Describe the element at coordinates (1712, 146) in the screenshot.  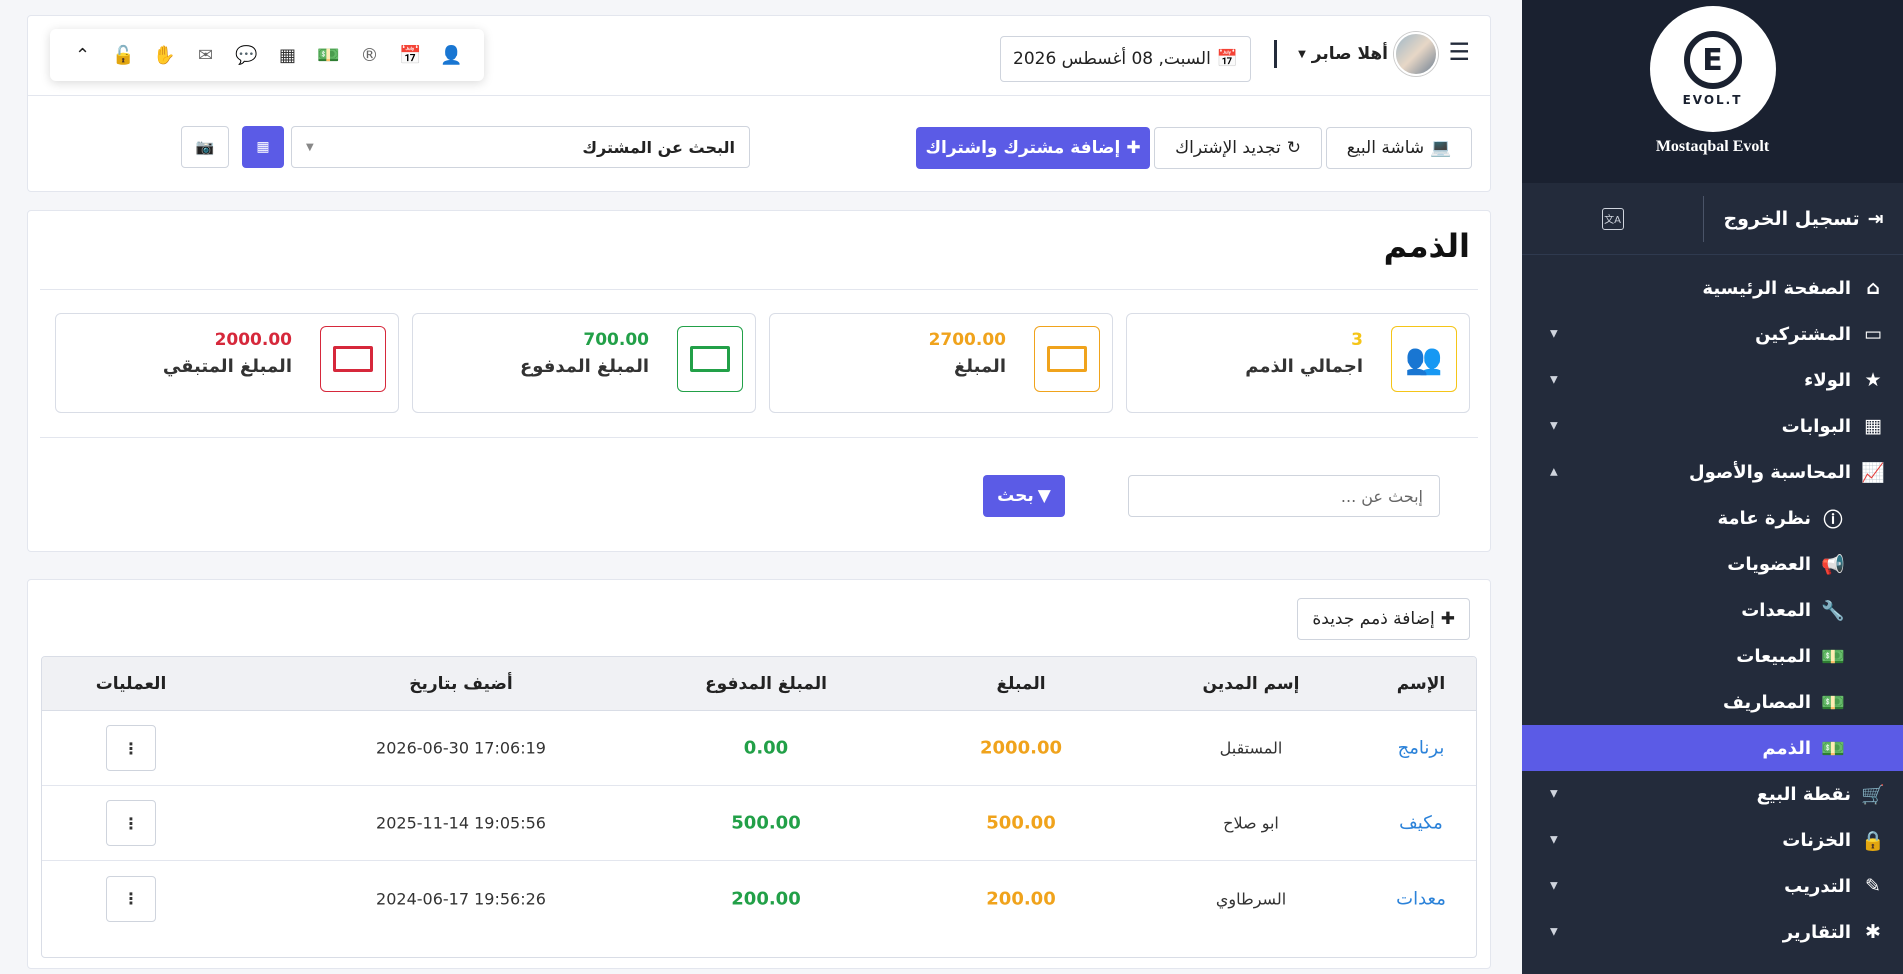
I see `brand-name: Mostaqbal Evolt` at that location.